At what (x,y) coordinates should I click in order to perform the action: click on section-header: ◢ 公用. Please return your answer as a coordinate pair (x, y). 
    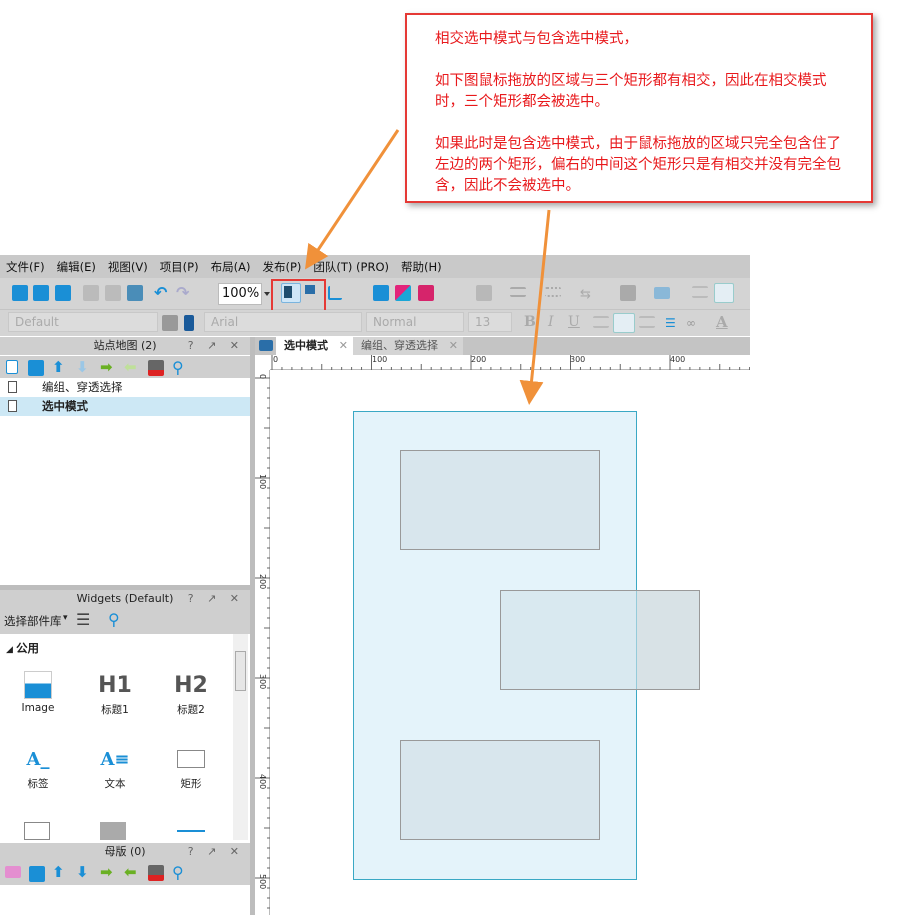
    Looking at the image, I should click on (22, 648).